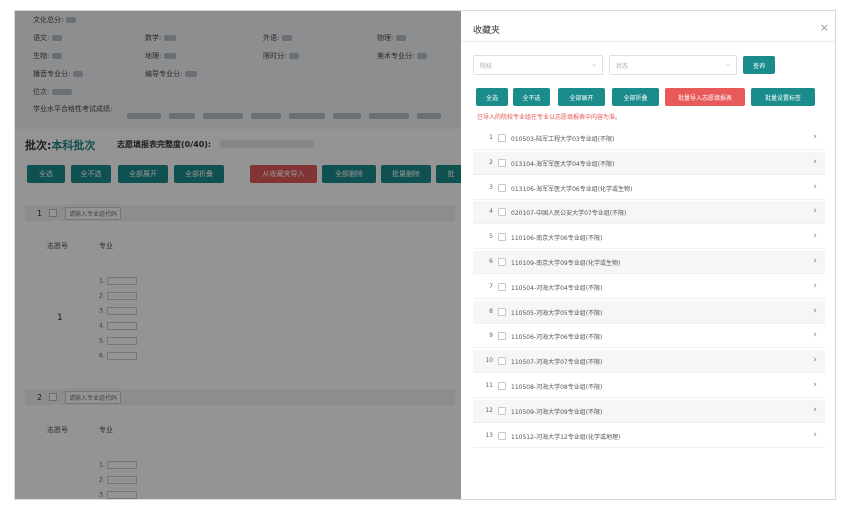  Describe the element at coordinates (649, 362) in the screenshot. I see `favorite-item: 10 110507-河海大学07专业组(不限) ›` at that location.